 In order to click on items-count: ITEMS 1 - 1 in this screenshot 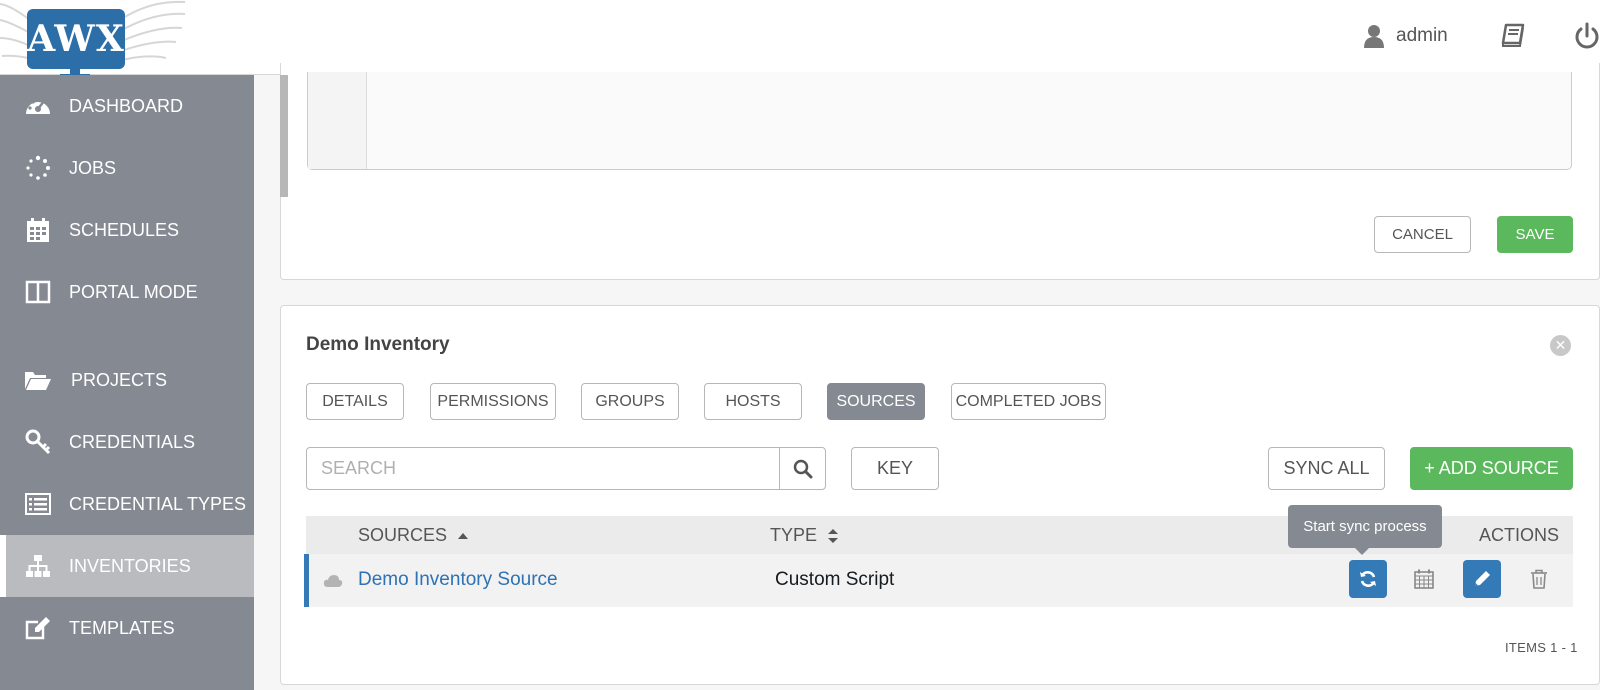, I will do `click(1541, 647)`.